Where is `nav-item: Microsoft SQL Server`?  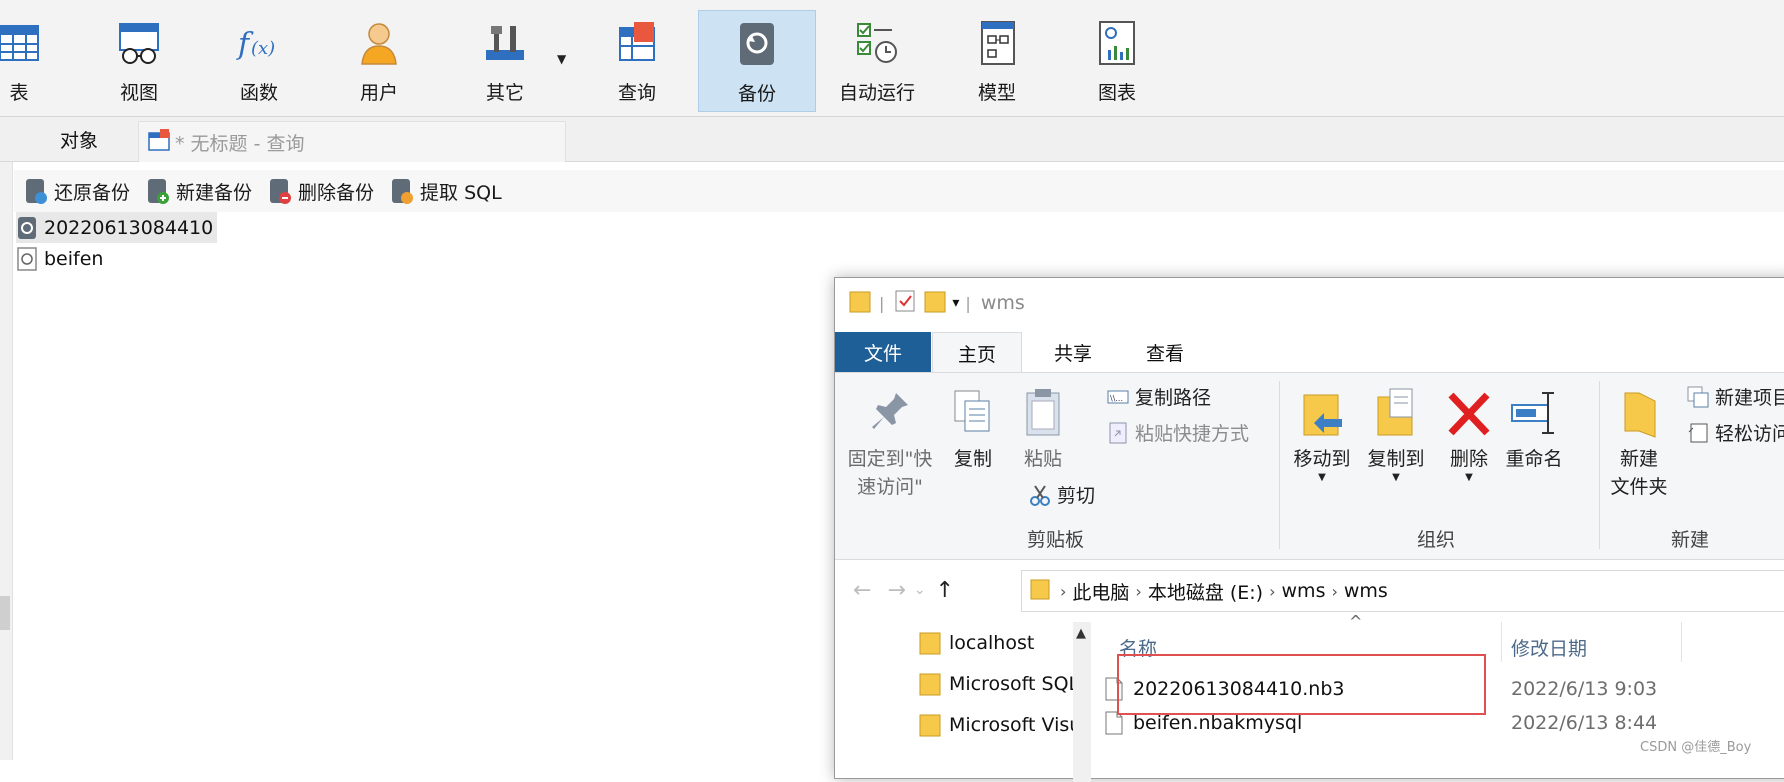
nav-item: Microsoft SQL Server is located at coordinates (996, 683).